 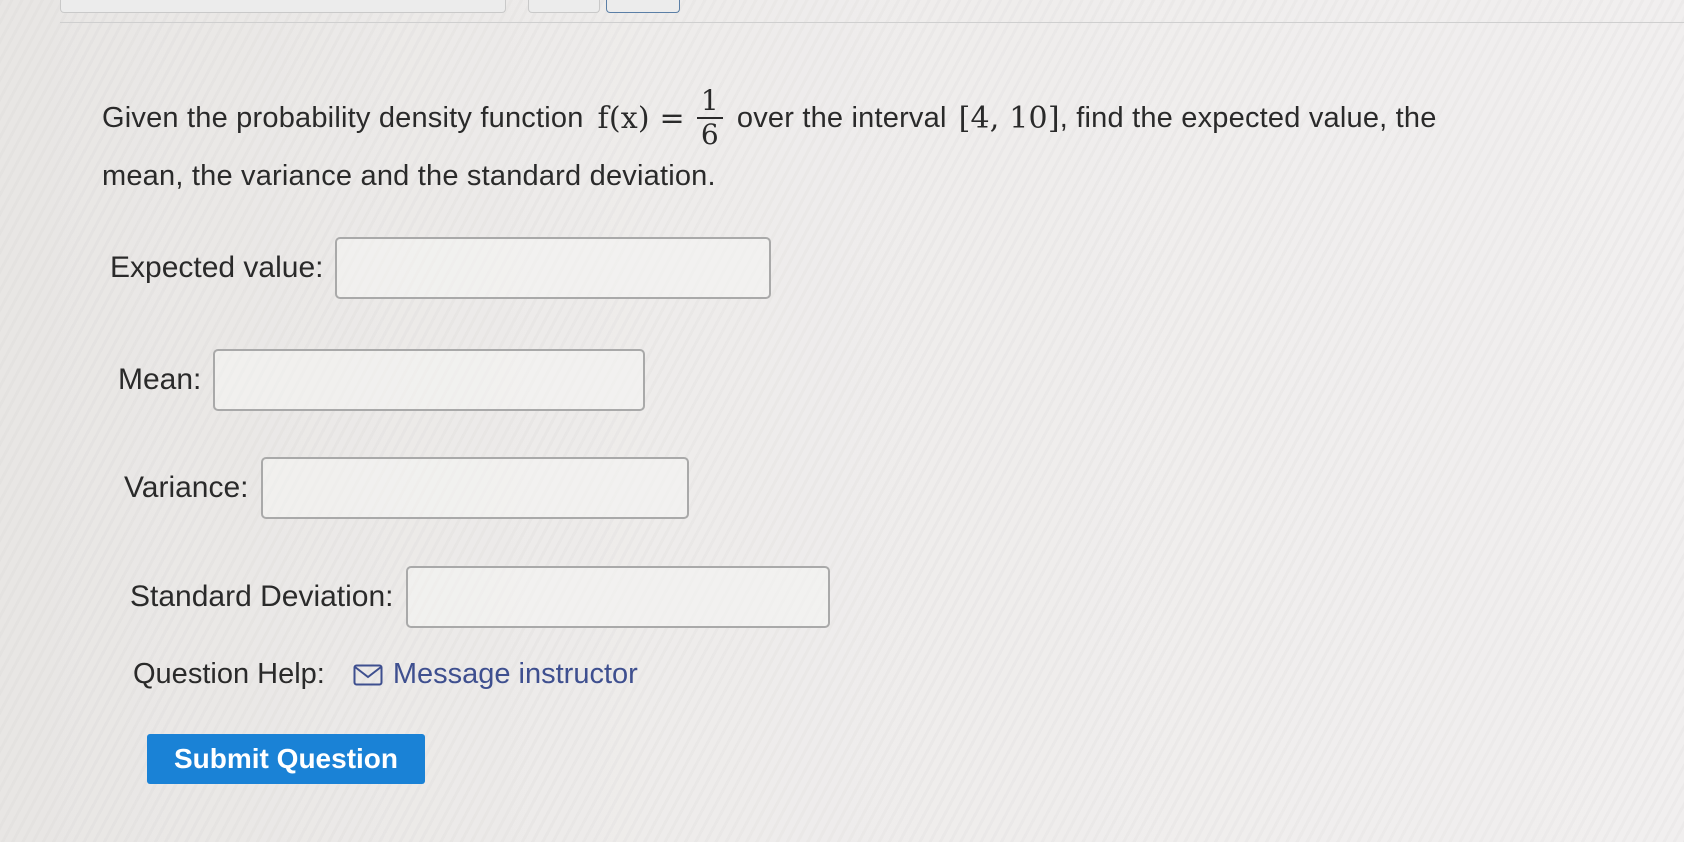 I want to click on expected-value-row: Expected value:, so click(x=441, y=268).